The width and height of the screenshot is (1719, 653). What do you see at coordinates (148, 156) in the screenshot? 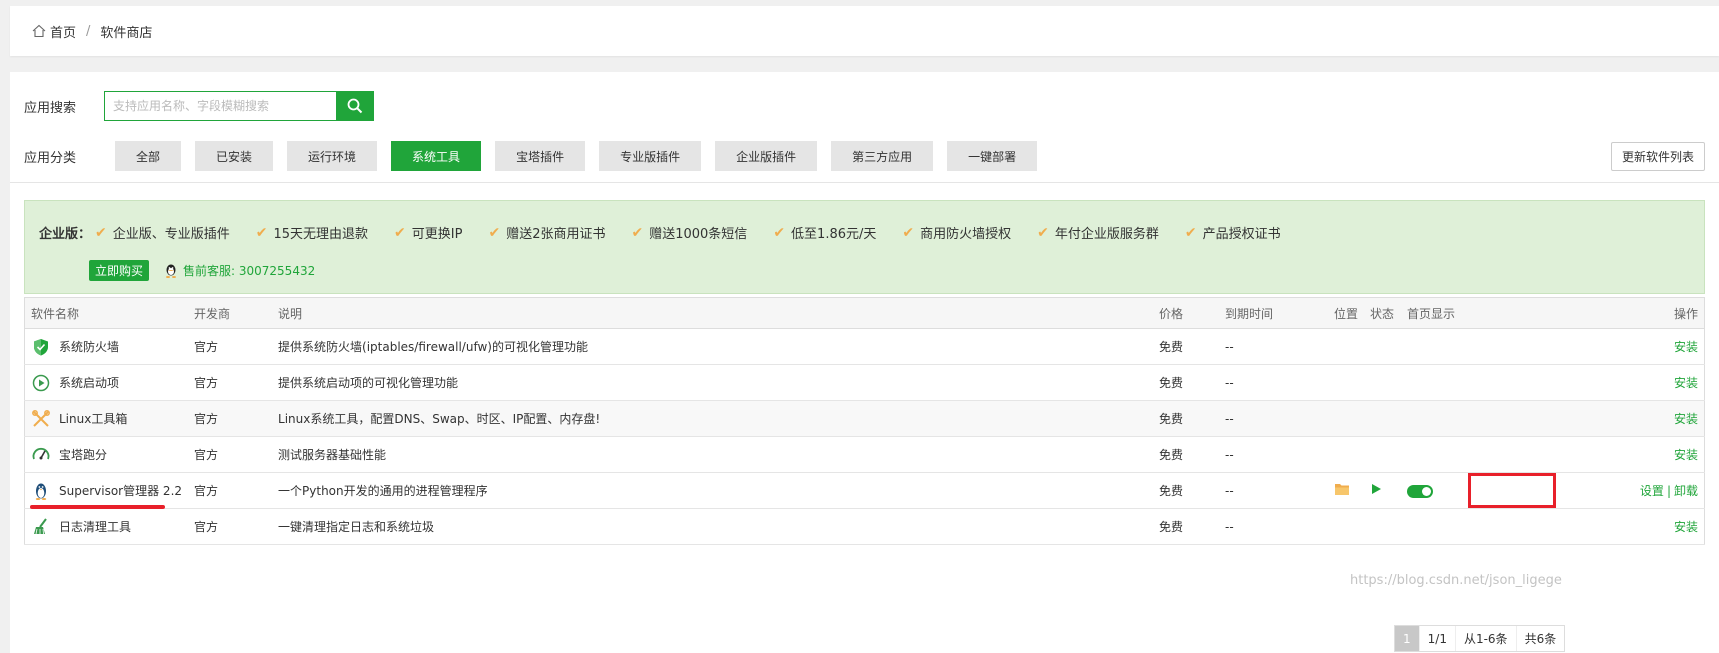
I see `category-all: 全部` at bounding box center [148, 156].